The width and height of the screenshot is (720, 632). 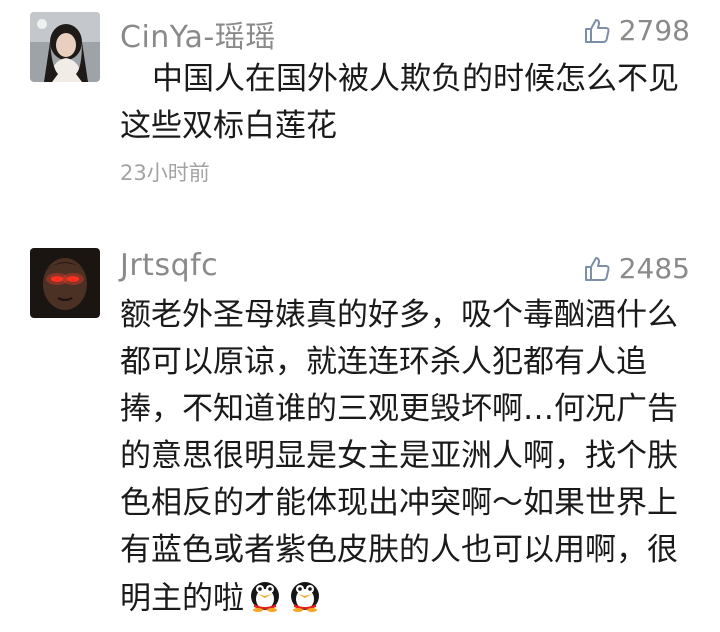 I want to click on like-count: 2485, so click(x=654, y=268).